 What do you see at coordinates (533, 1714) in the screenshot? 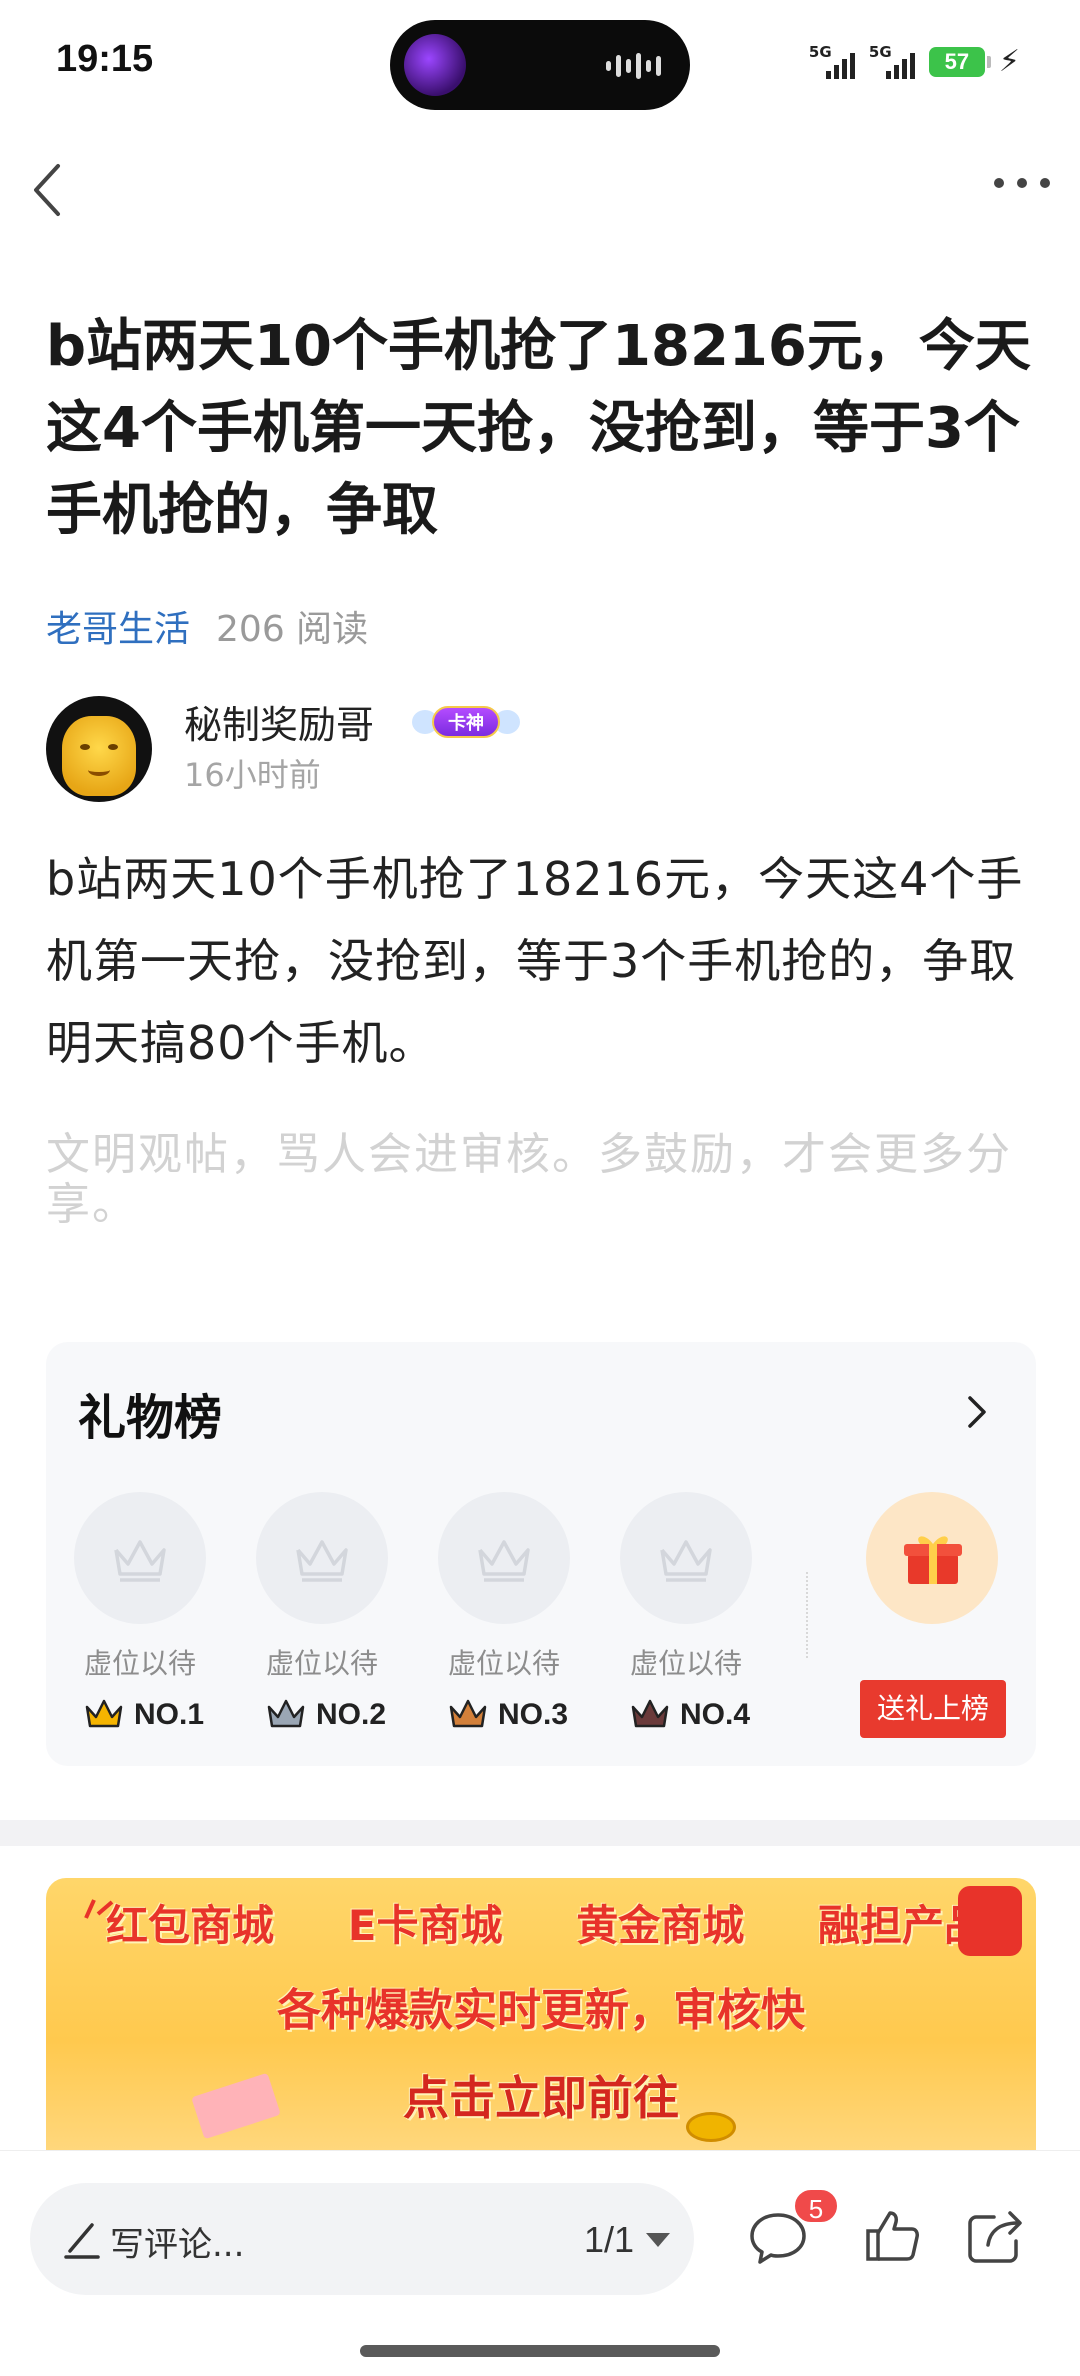
I see `rank-label: NO.3` at bounding box center [533, 1714].